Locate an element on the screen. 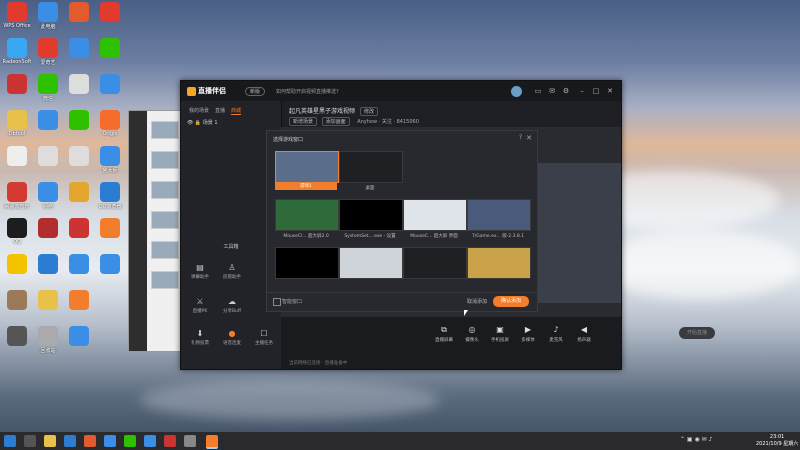 Image resolution: width=800 pixels, height=450 pixels. desktop-icon: 回收站 is located at coordinates (48, 340).